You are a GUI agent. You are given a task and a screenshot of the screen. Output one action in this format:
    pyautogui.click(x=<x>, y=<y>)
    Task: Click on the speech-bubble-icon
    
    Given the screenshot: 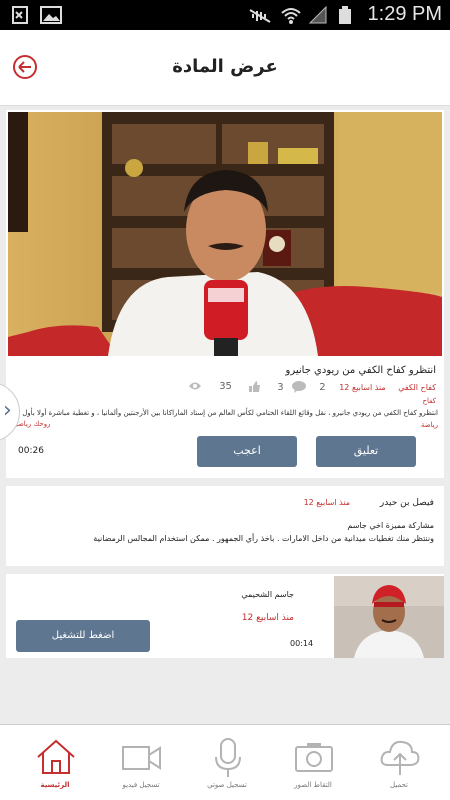 What is the action you would take?
    pyautogui.click(x=299, y=387)
    